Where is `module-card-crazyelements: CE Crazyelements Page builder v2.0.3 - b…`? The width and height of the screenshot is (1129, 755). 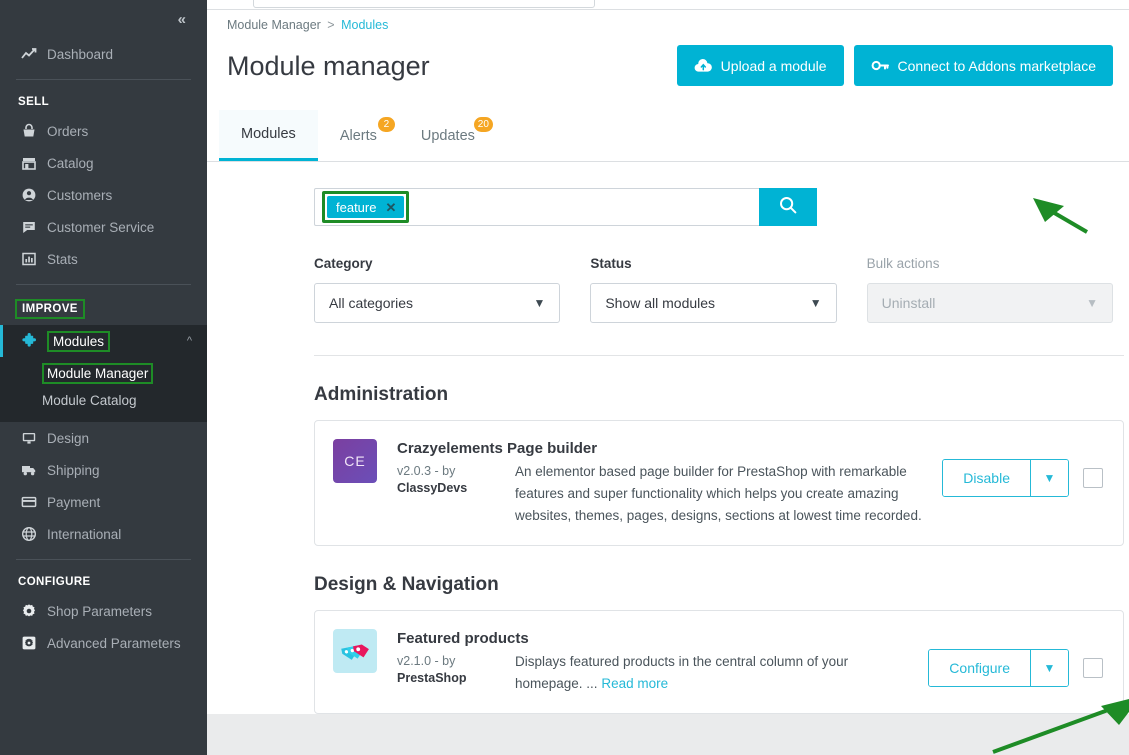 module-card-crazyelements: CE Crazyelements Page builder v2.0.3 - b… is located at coordinates (719, 483).